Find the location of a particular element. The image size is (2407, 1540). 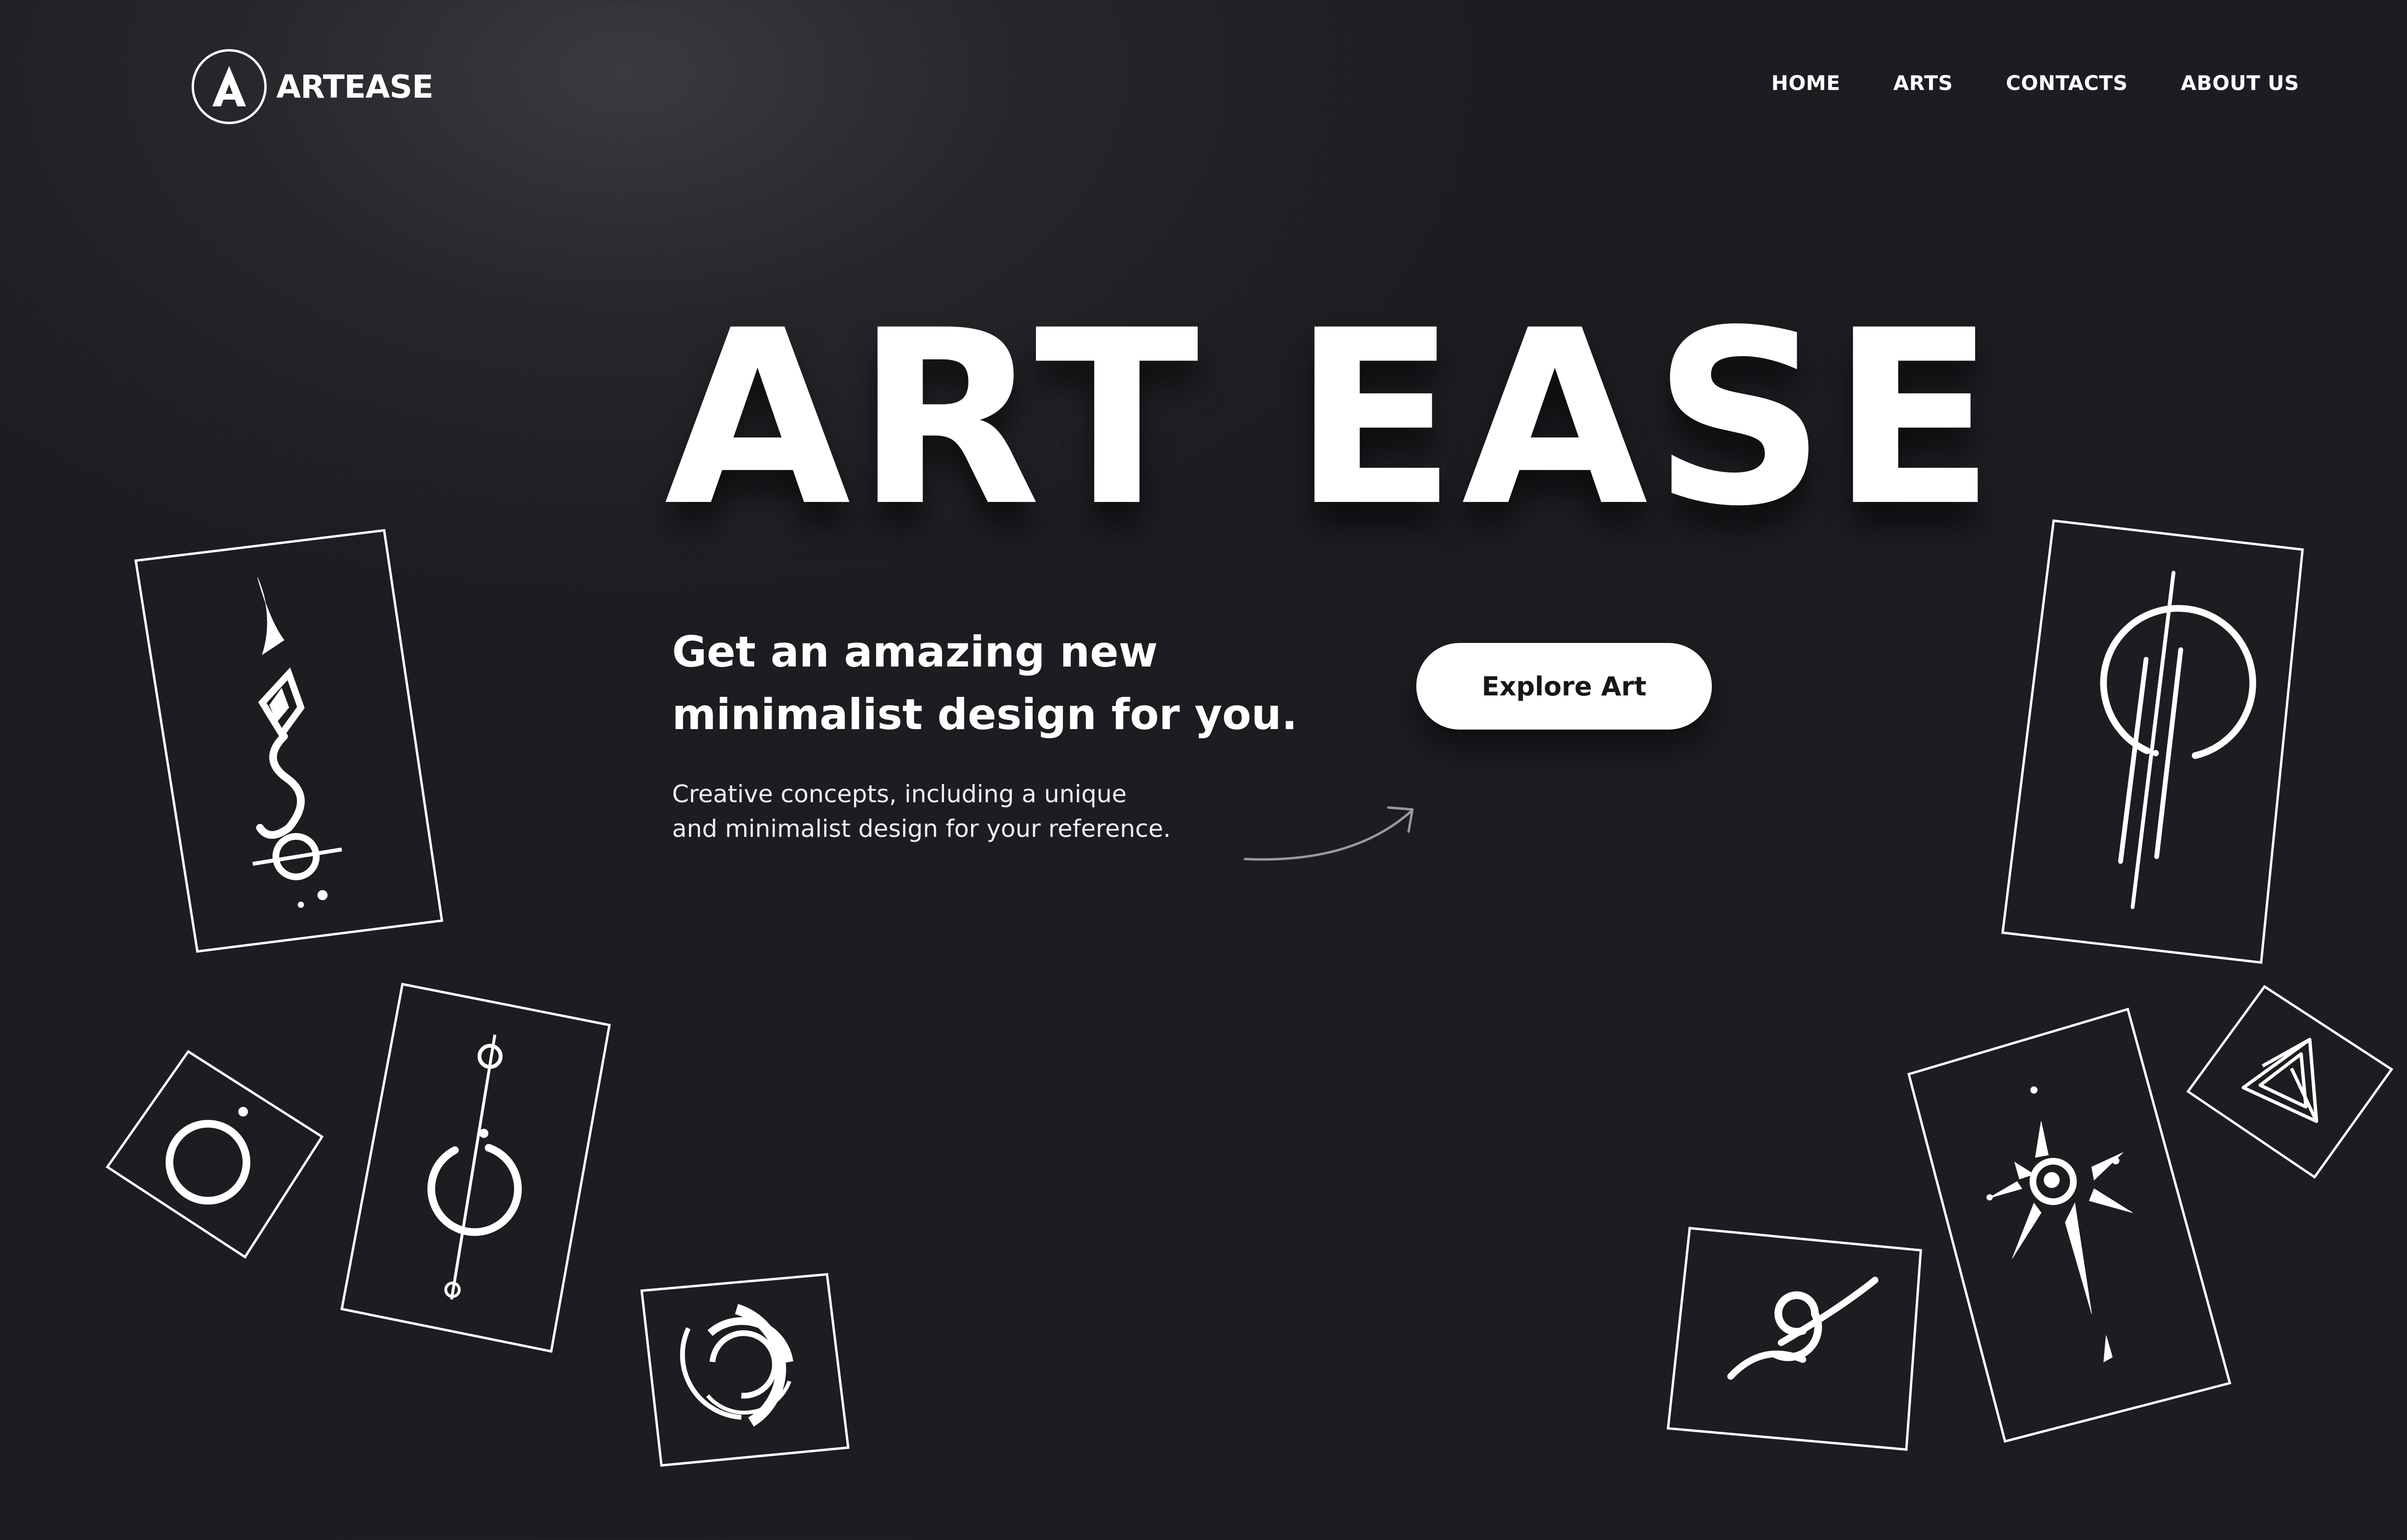

sun-crack-art is located at coordinates (2059, 1224).